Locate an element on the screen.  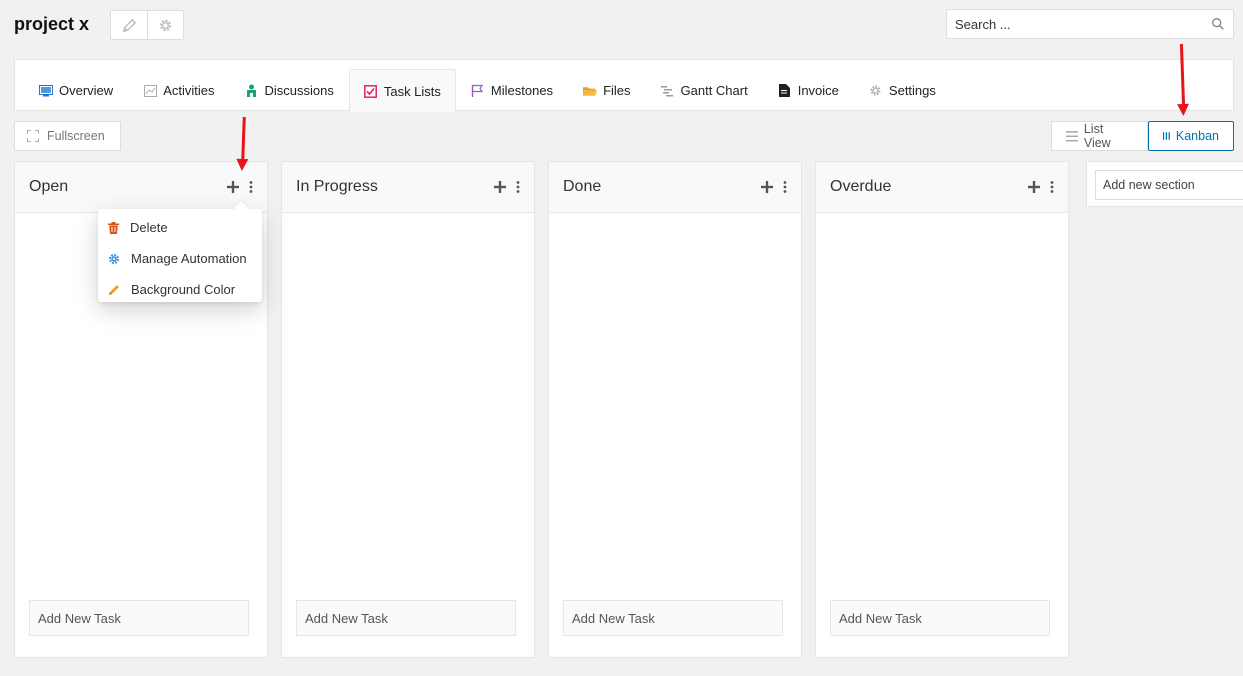
users-icon is located at coordinates (251, 91).